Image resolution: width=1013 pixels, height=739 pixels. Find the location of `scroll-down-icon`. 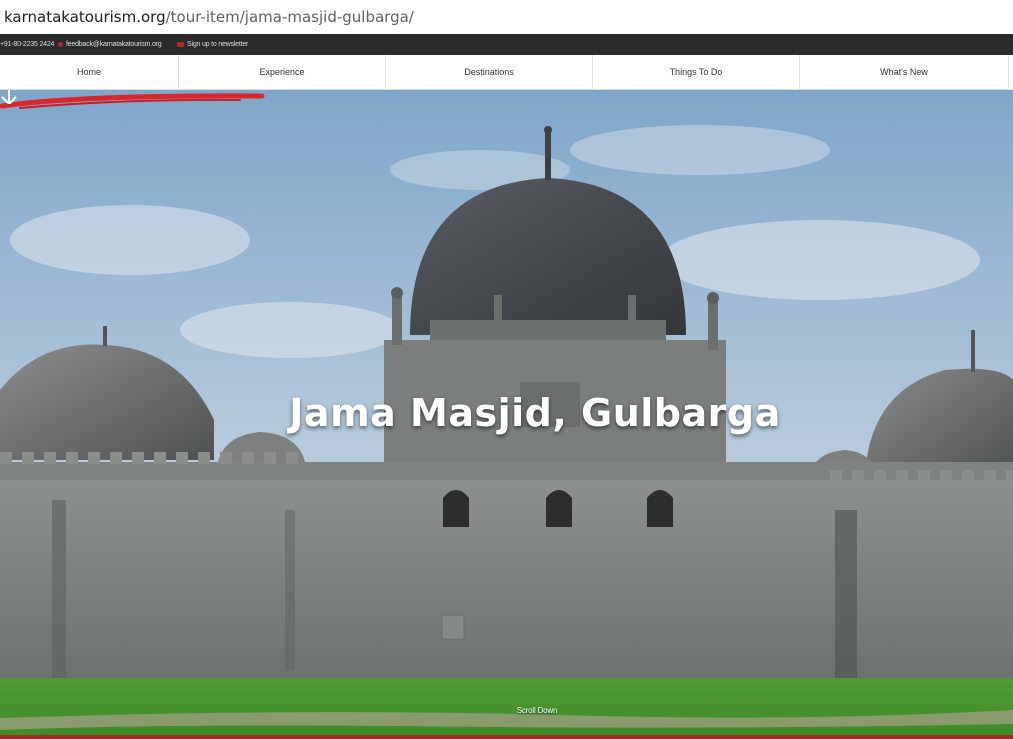

scroll-down-icon is located at coordinates (9, 97).